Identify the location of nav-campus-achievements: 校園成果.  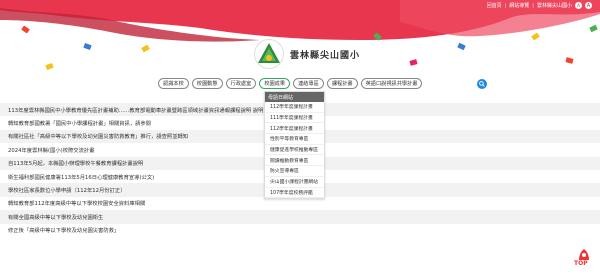
(275, 83).